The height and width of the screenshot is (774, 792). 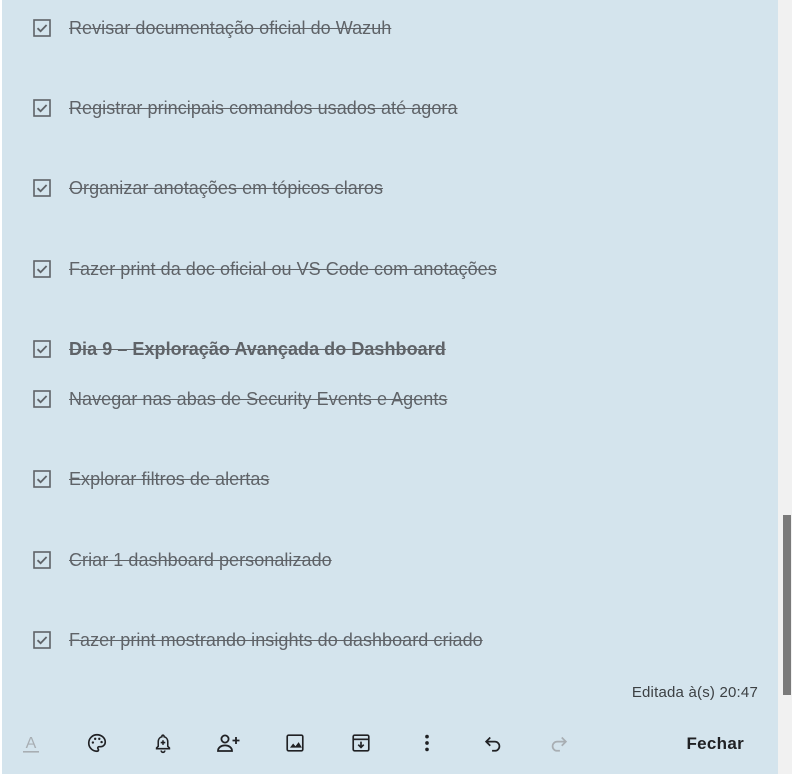 What do you see at coordinates (226, 188) in the screenshot?
I see `checklist-item-text: Organizar anotações em tópicos claros` at bounding box center [226, 188].